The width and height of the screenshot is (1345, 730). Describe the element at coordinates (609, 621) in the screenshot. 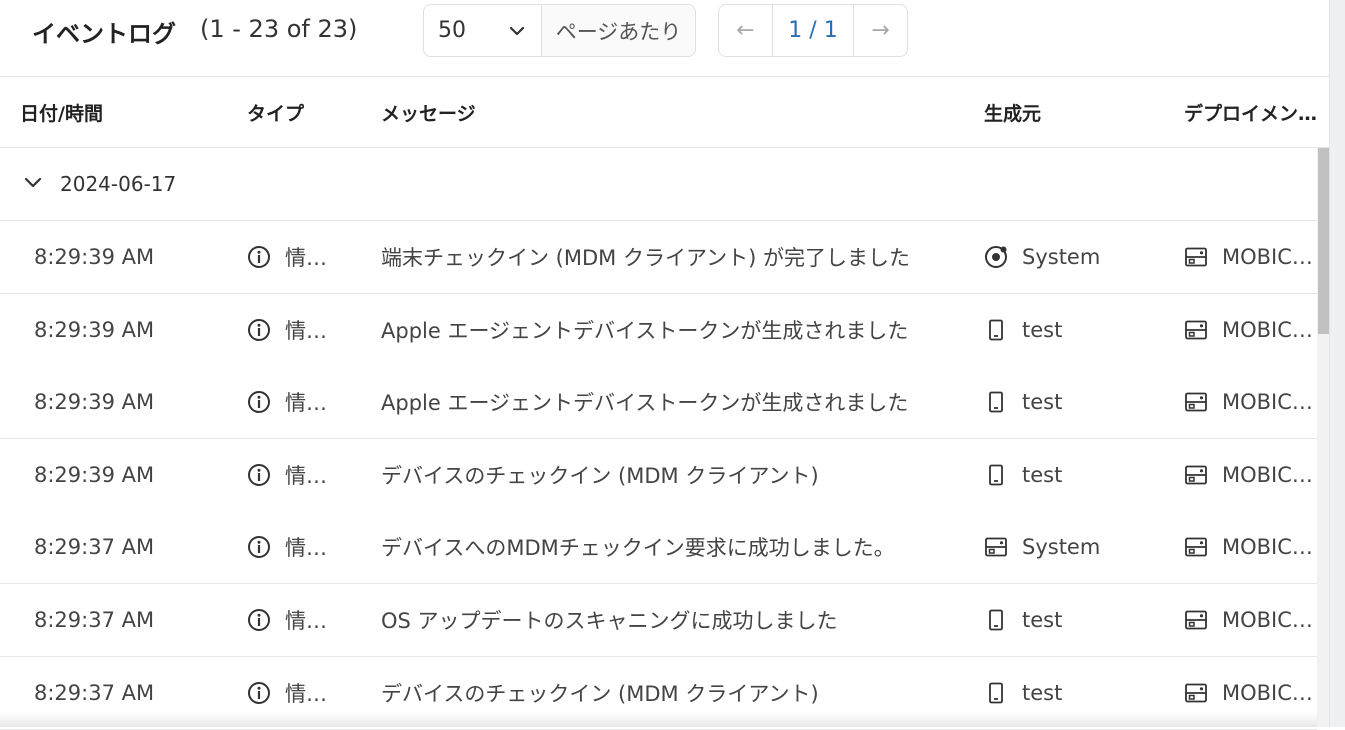

I see `message-text: OS アップデートのスキャニングに成功しました` at that location.